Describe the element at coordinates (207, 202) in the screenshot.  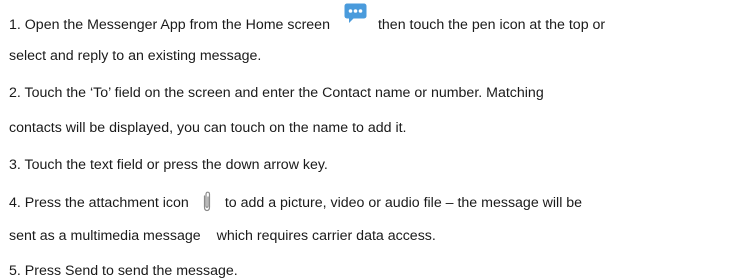
I see `paperclip-attachment-icon` at that location.